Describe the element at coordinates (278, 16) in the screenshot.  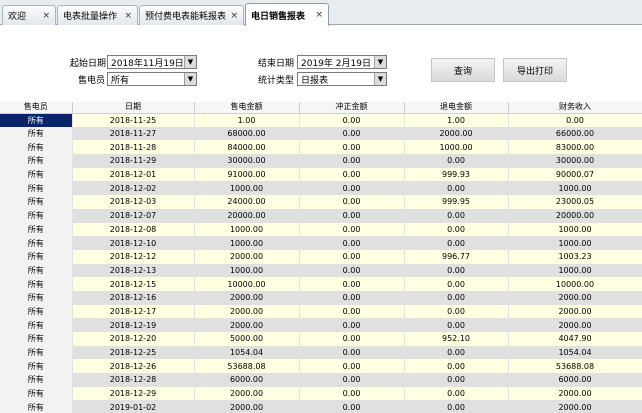
I see `tab-label: 电日销售报表` at that location.